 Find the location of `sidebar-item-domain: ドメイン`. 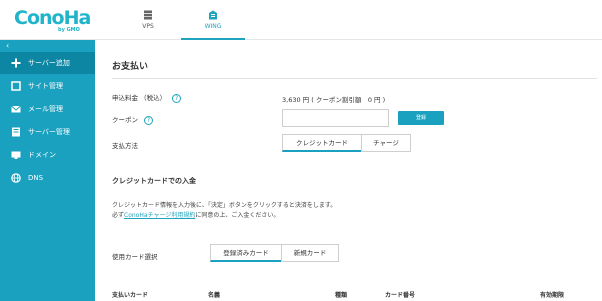

sidebar-item-domain: ドメイン is located at coordinates (47, 155).